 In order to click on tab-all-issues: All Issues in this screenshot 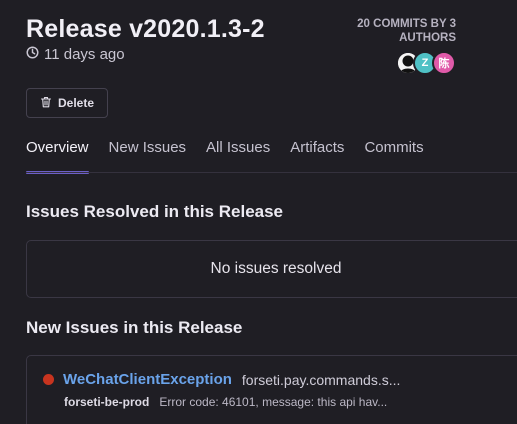, I will do `click(238, 156)`.